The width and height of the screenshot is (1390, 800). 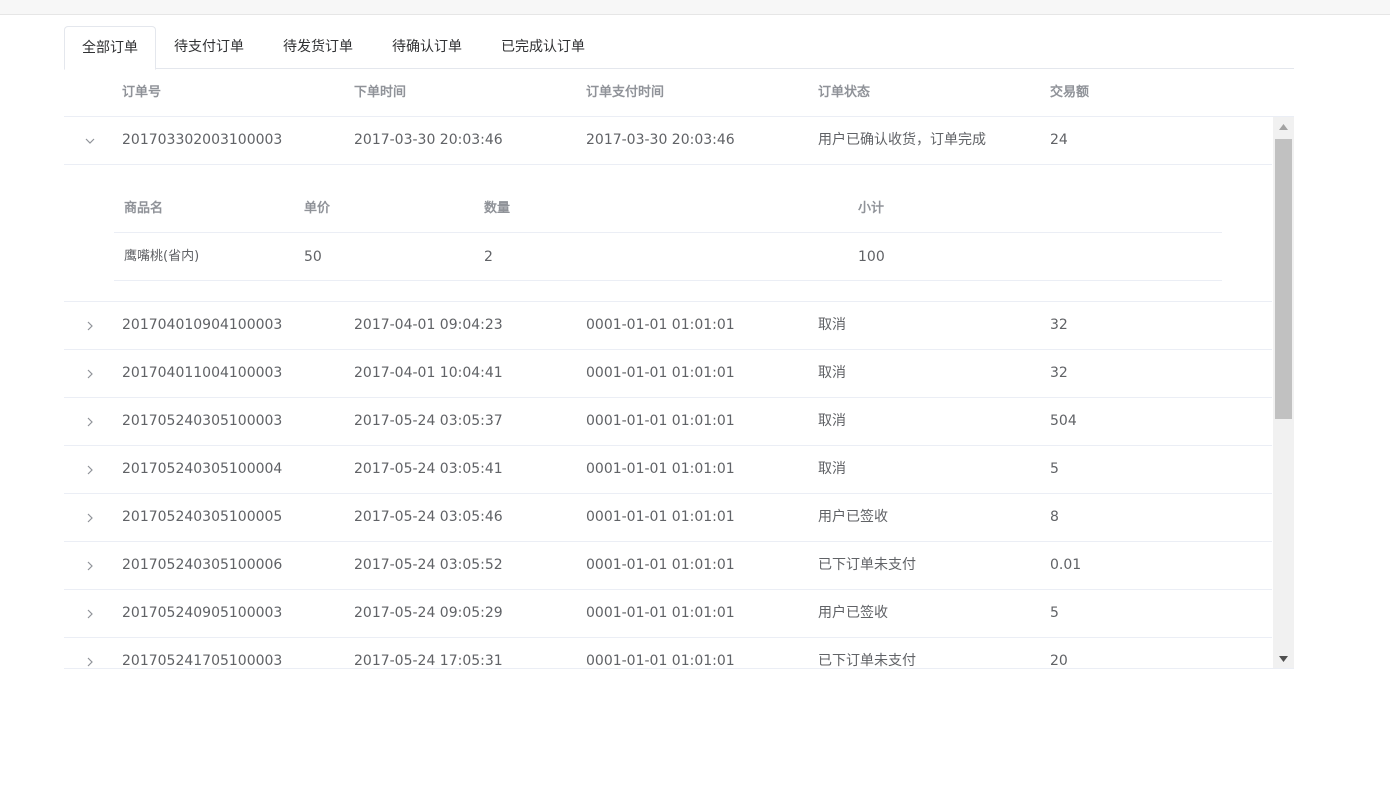 What do you see at coordinates (141, 93) in the screenshot?
I see `column-header-order-no: 订单号` at bounding box center [141, 93].